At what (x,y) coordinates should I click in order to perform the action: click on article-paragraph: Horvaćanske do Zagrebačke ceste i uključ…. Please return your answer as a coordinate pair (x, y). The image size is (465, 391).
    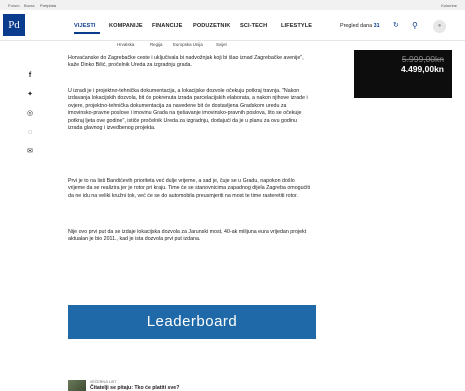
    Looking at the image, I should click on (186, 62).